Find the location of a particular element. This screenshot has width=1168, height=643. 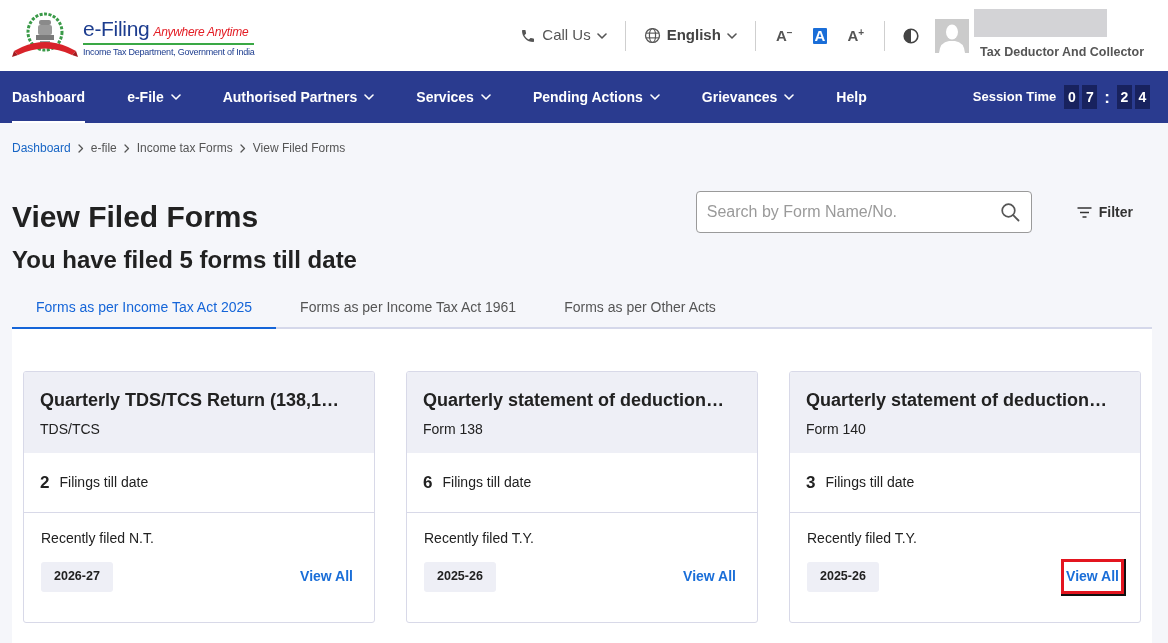

nav-menu-item: Dashboard is located at coordinates (49, 97).